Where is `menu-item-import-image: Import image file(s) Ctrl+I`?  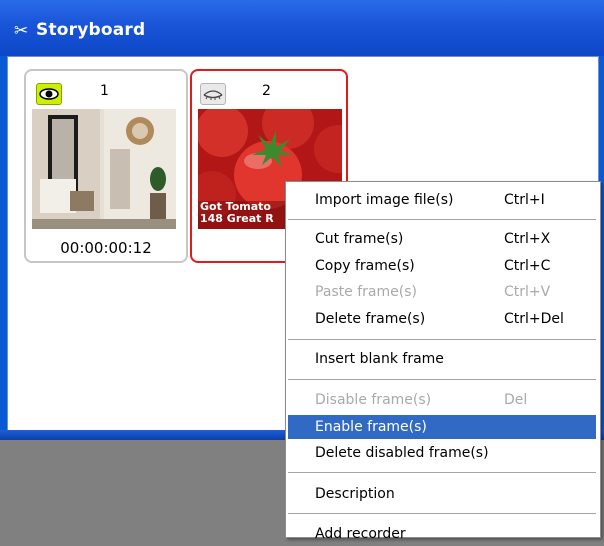
menu-item-import-image: Import image file(s) Ctrl+I is located at coordinates (442, 200).